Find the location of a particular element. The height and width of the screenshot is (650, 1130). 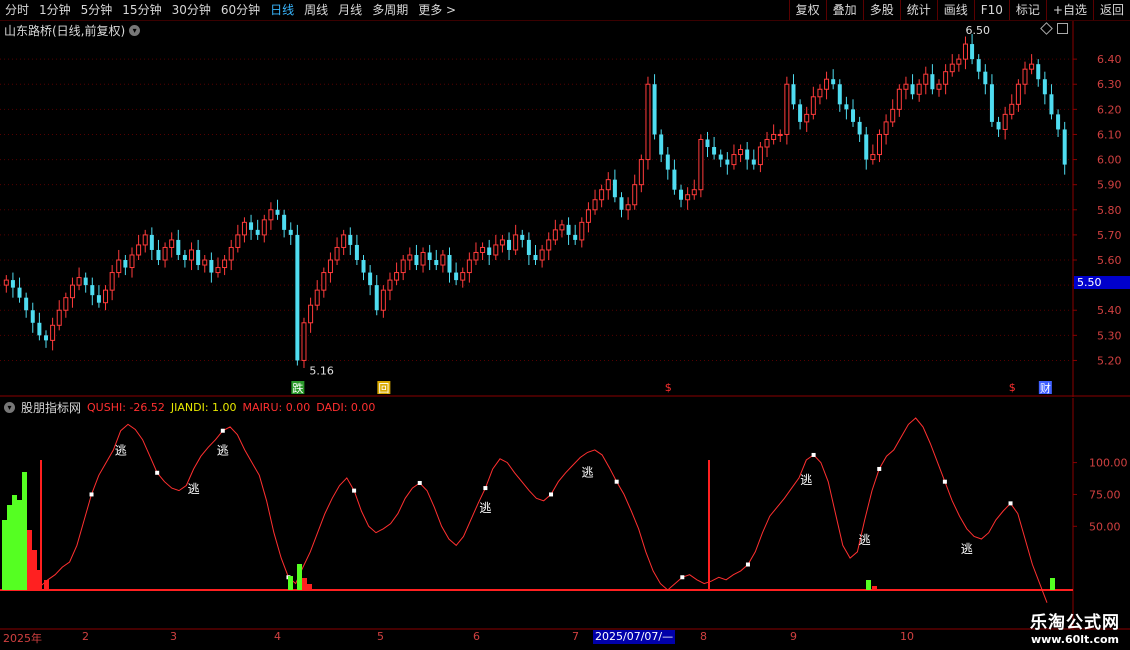

watermark-url: www.60lt.com is located at coordinates (1075, 639).